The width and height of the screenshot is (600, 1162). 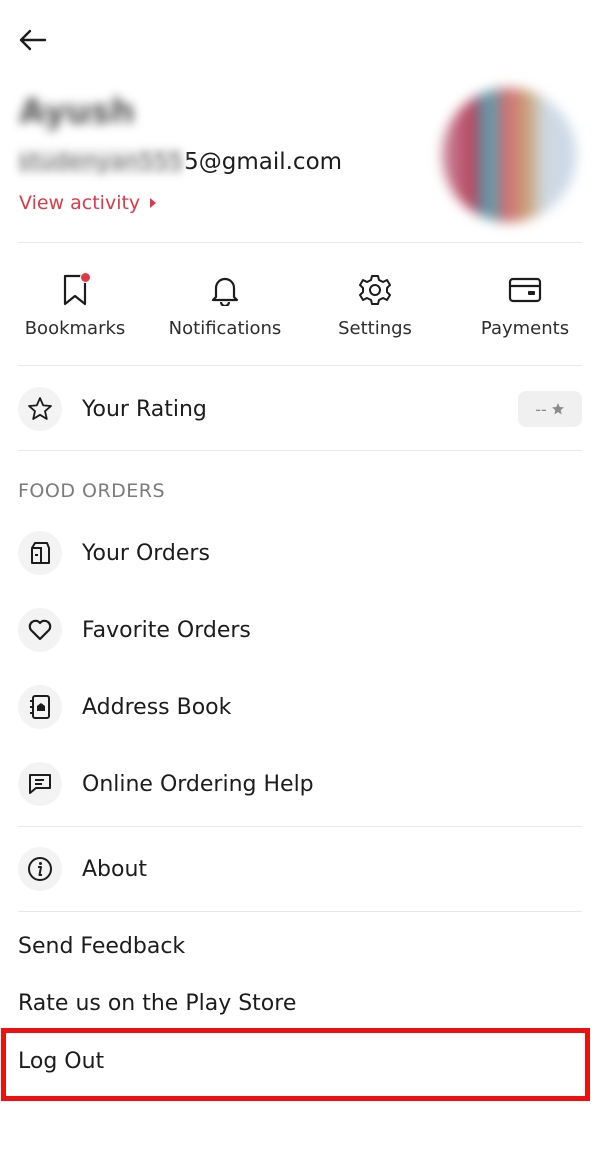 What do you see at coordinates (157, 1003) in the screenshot?
I see `rate-us-link: Rate us on the Play Store` at bounding box center [157, 1003].